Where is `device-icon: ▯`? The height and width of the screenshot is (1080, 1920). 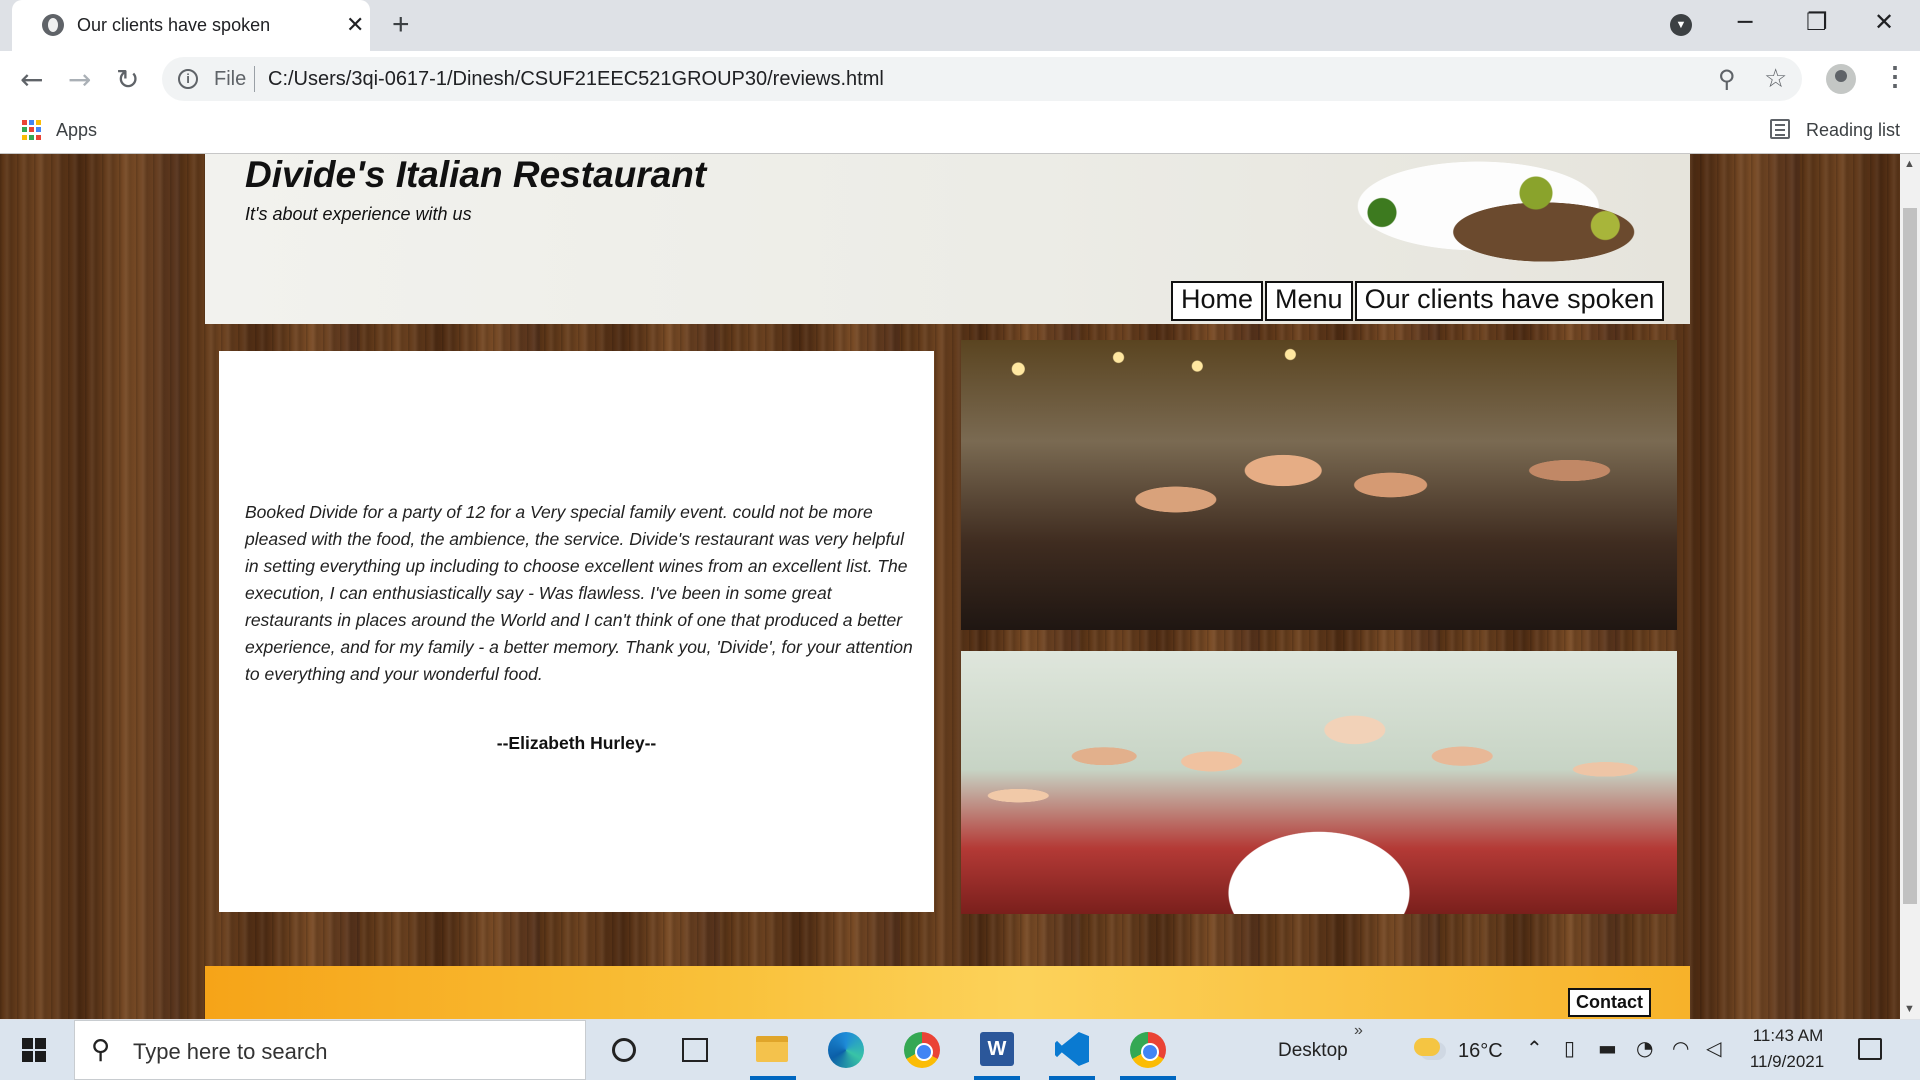 device-icon: ▯ is located at coordinates (1569, 1048).